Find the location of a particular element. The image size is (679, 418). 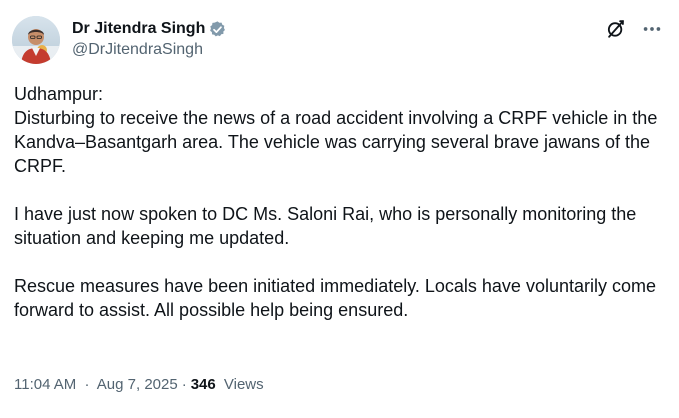

display-name: Dr Jitendra Singh is located at coordinates (138, 29).